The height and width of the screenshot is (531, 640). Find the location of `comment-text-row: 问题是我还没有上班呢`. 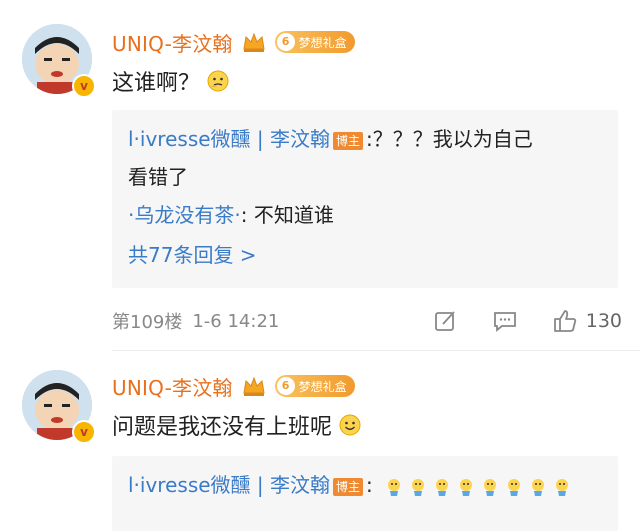

comment-text-row: 问题是我还没有上班呢 is located at coordinates (237, 425).